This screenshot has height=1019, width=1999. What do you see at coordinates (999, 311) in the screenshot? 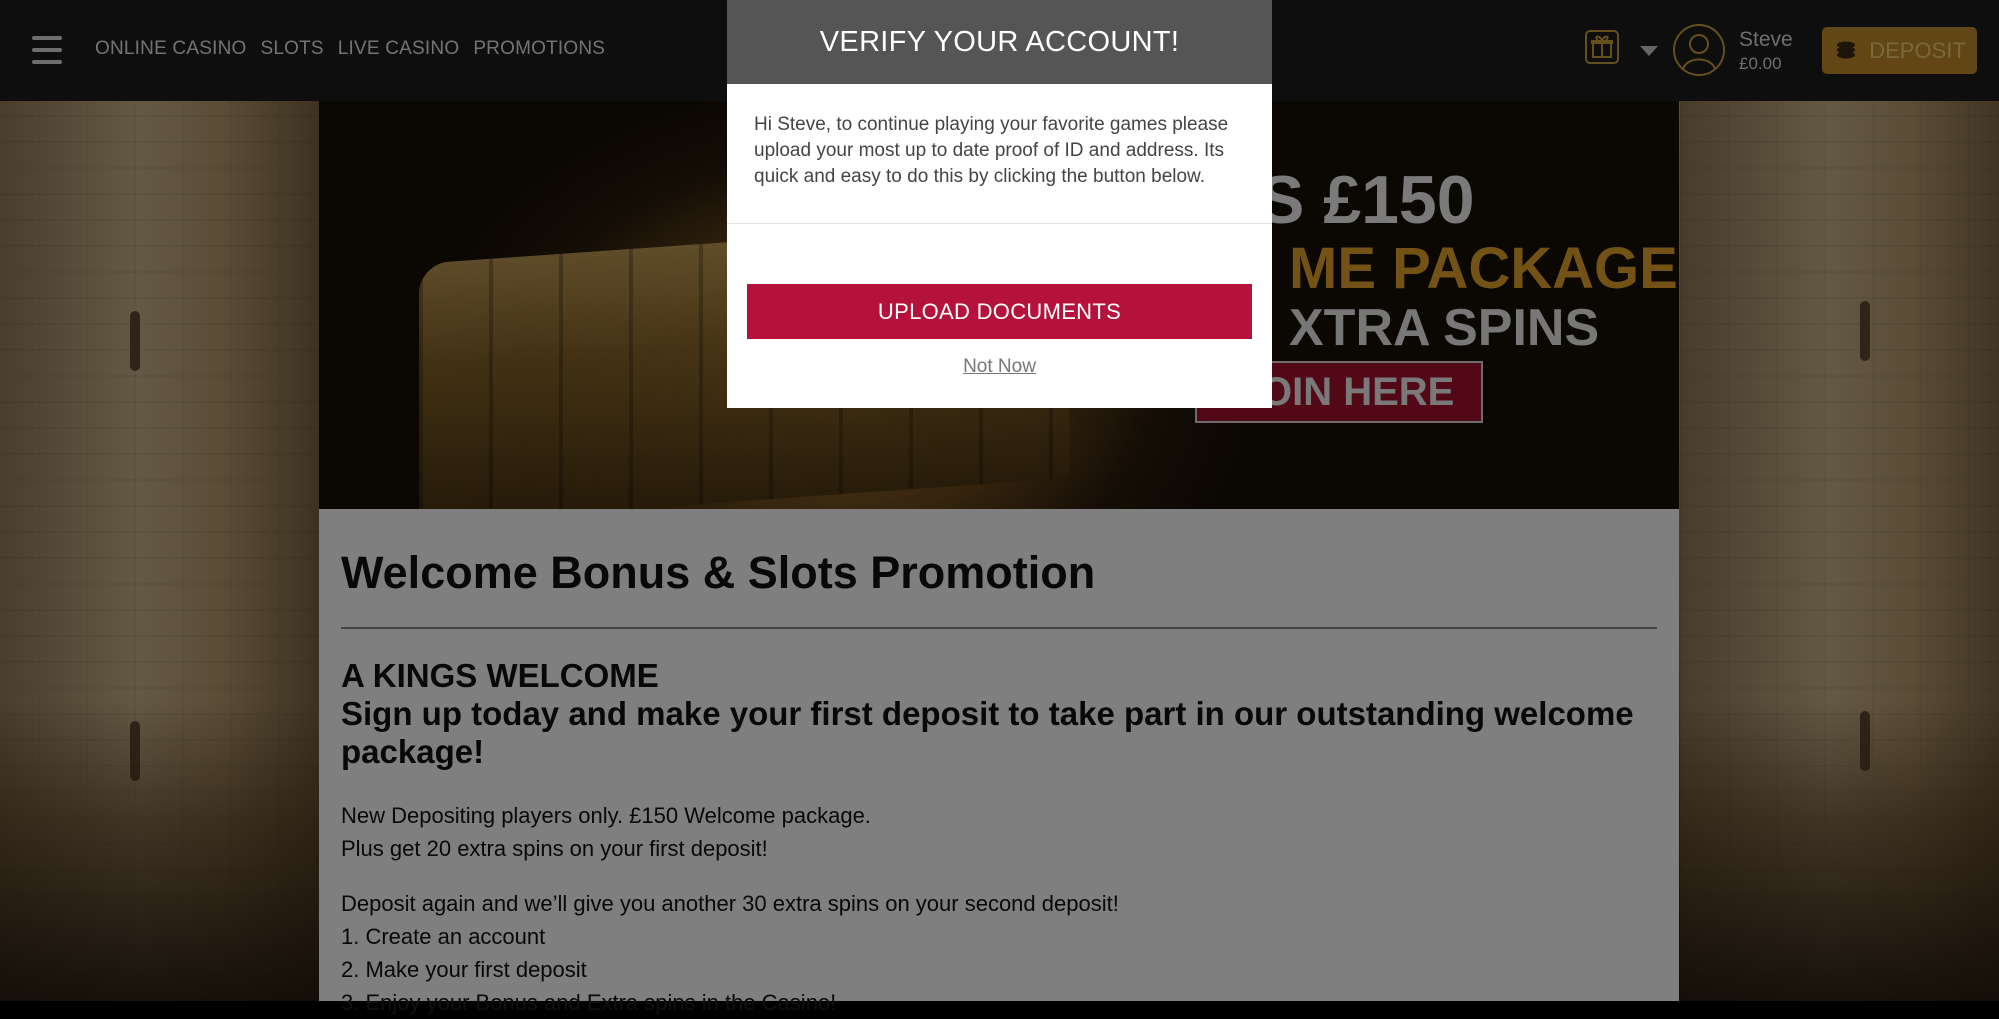
I see `upload-documents-button: UPLOAD DOCUMENTS` at bounding box center [999, 311].